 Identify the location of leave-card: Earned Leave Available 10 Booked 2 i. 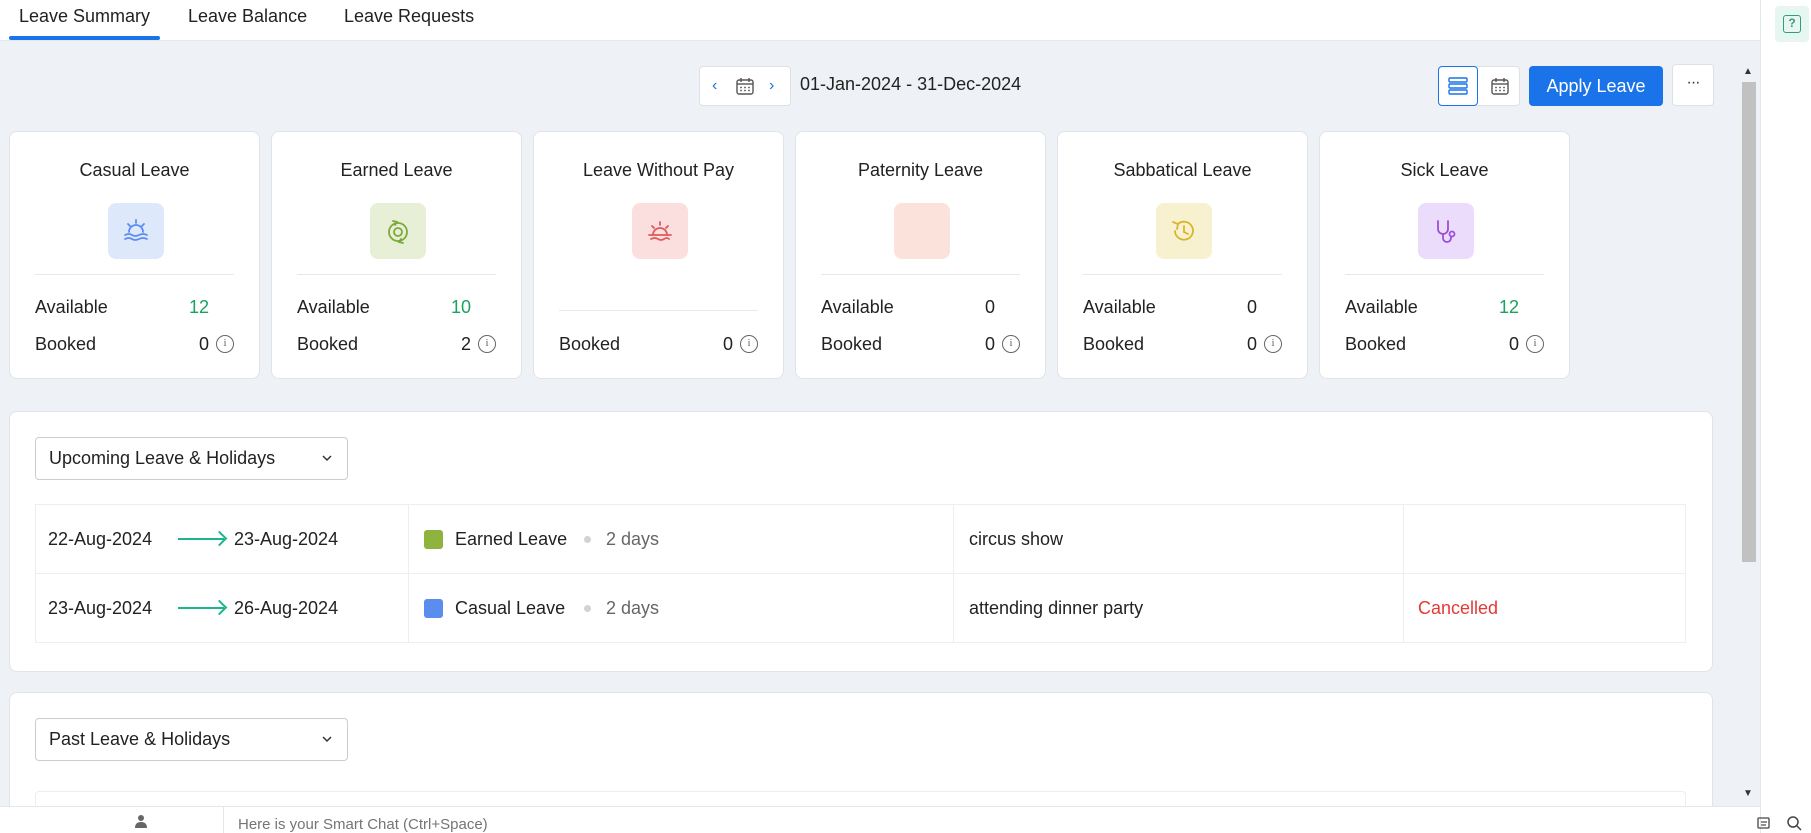
(396, 255).